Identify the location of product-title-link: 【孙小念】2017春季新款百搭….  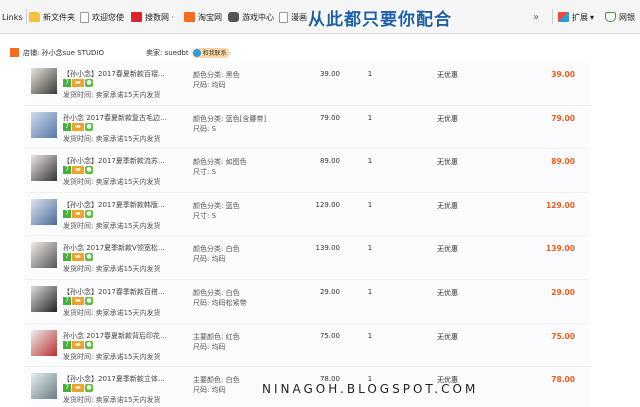
(121, 291).